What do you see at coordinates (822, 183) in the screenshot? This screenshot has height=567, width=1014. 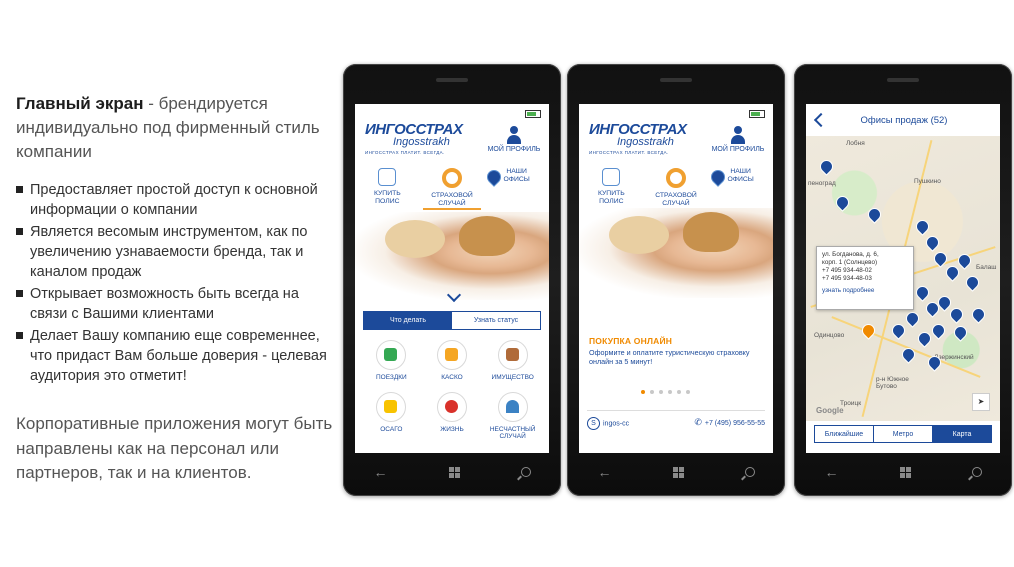 I see `map-label: пеноград` at bounding box center [822, 183].